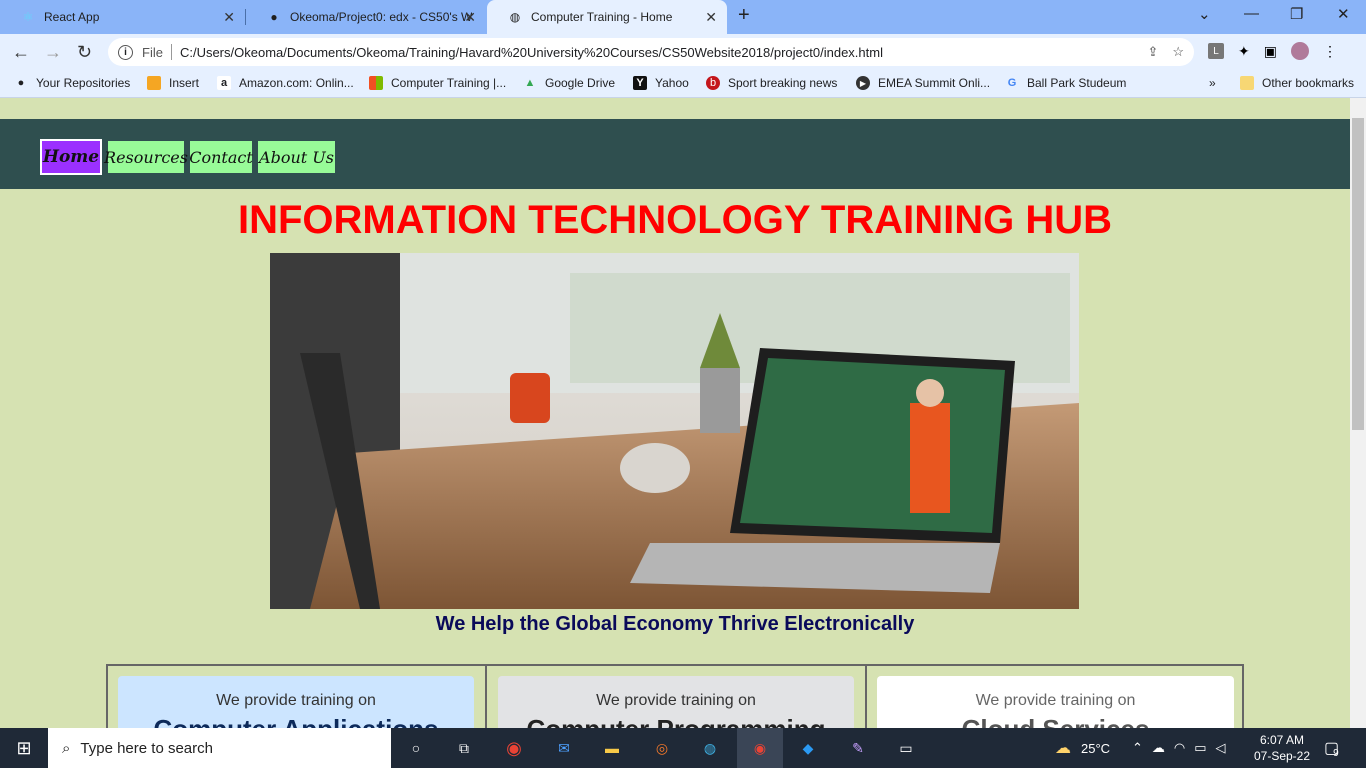 This screenshot has width=1366, height=768. I want to click on bookmark-yahoo: Y Yahoo, so click(661, 83).